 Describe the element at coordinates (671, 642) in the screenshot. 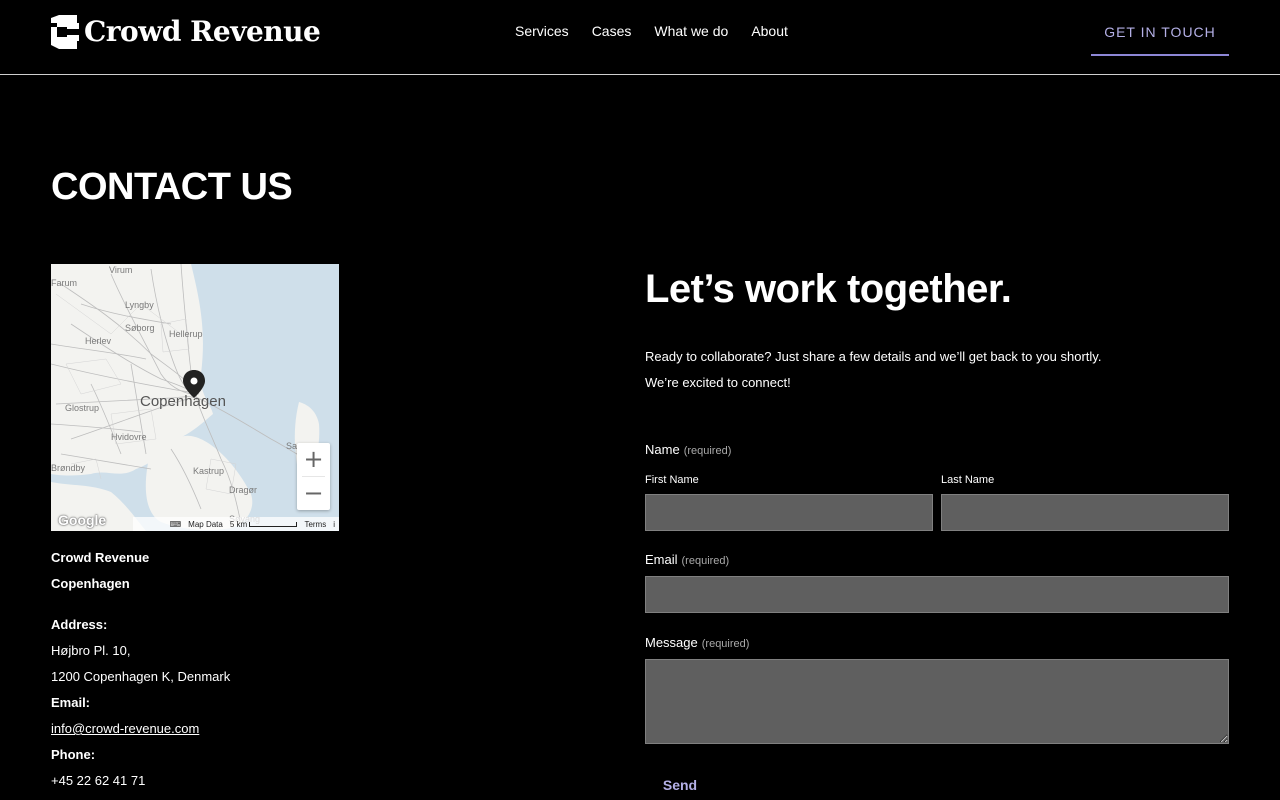

I see `message-label-text: Message` at that location.